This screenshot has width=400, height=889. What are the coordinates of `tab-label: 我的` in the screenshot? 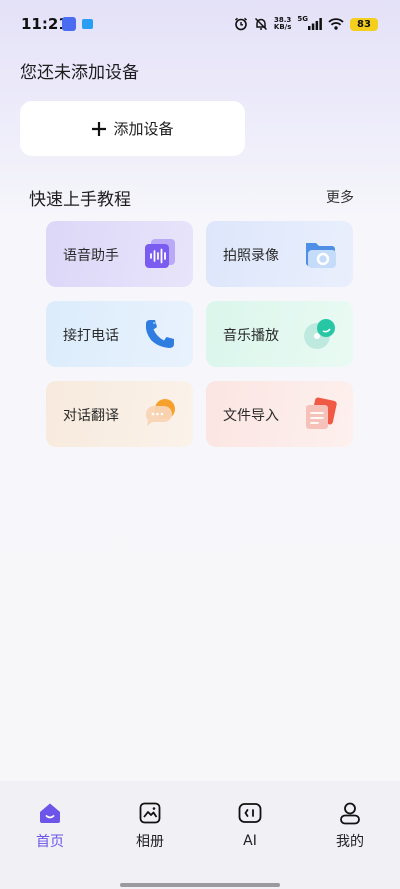 It's located at (350, 842).